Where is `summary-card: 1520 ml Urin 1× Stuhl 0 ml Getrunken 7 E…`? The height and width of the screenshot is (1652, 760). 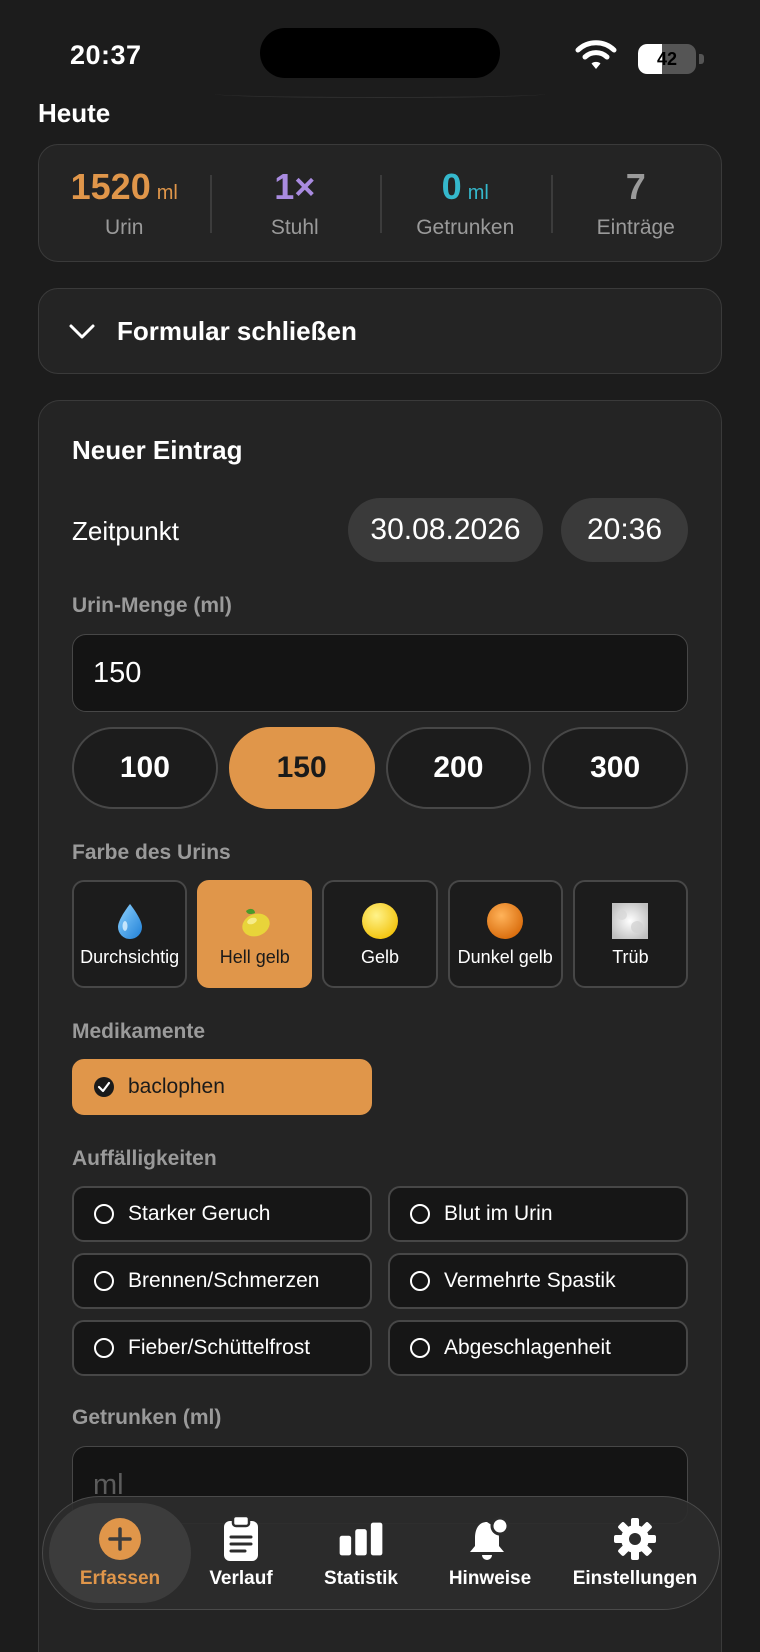 summary-card: 1520 ml Urin 1× Stuhl 0 ml Getrunken 7 E… is located at coordinates (380, 203).